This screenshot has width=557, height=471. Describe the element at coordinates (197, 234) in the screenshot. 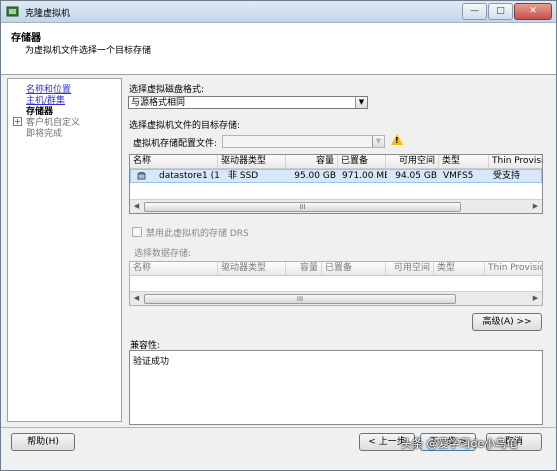

I see `drs-label: 禁用此虚拟机的存储 DRS` at that location.